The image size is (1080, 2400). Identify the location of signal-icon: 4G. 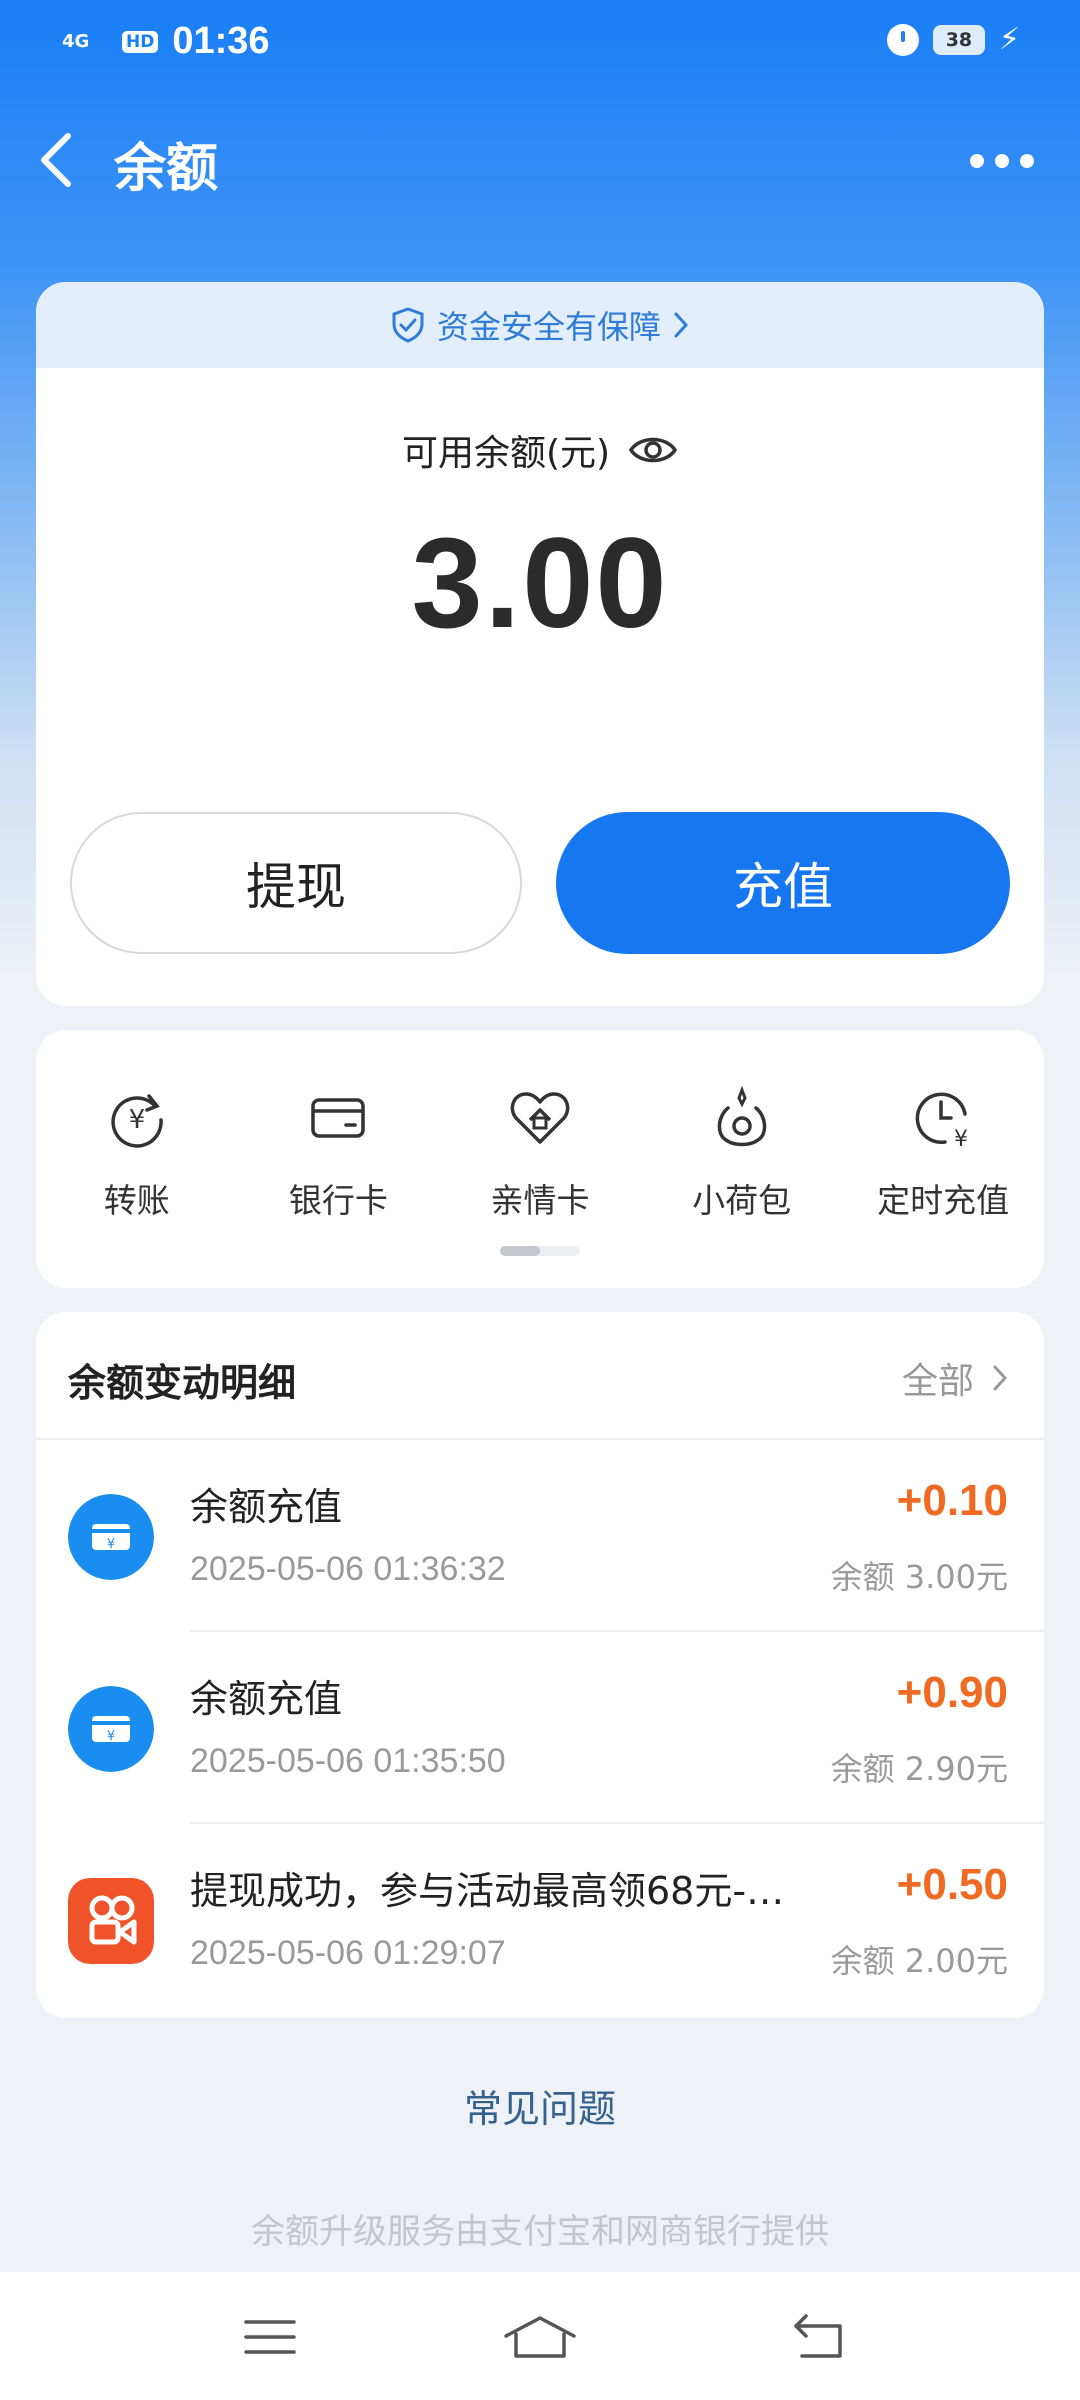
(76, 41).